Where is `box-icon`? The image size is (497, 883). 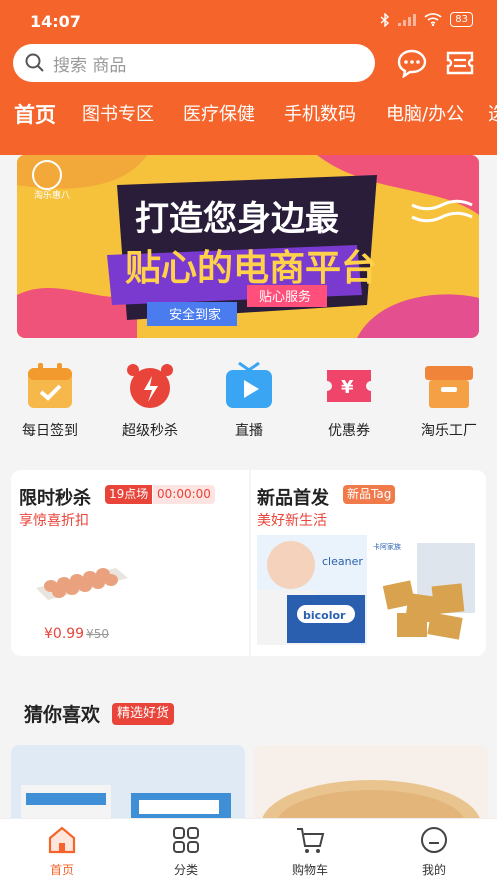 box-icon is located at coordinates (449, 387).